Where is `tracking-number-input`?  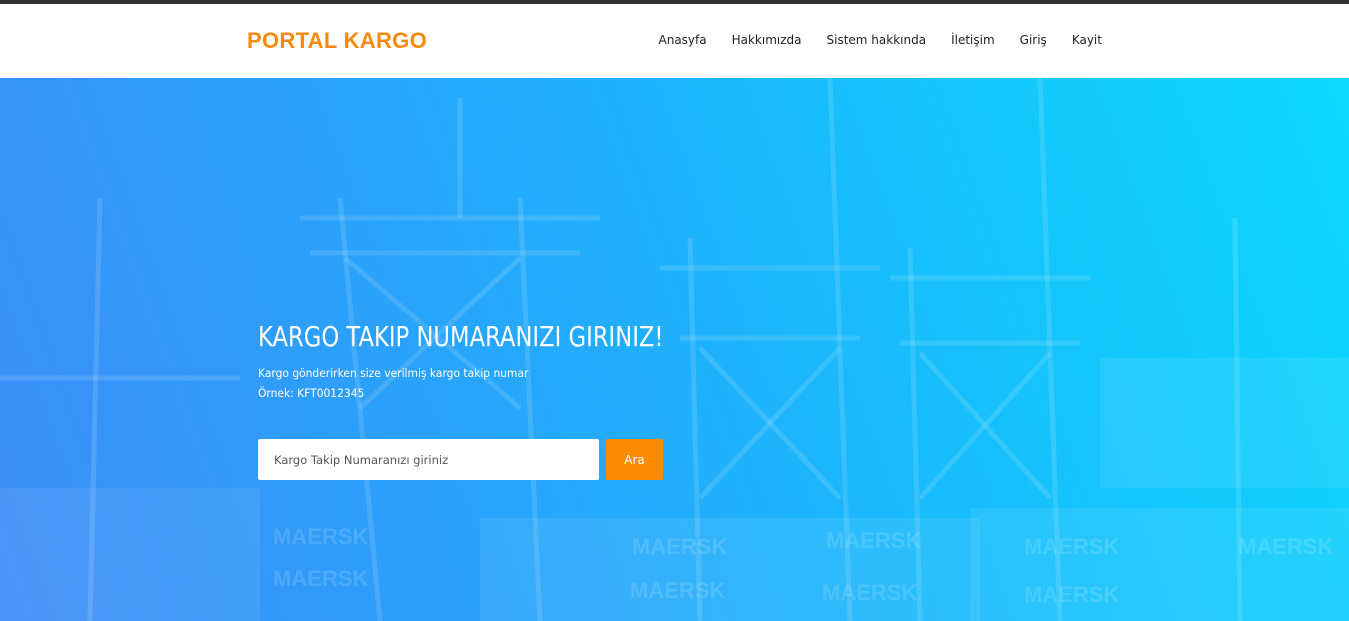 tracking-number-input is located at coordinates (428, 459).